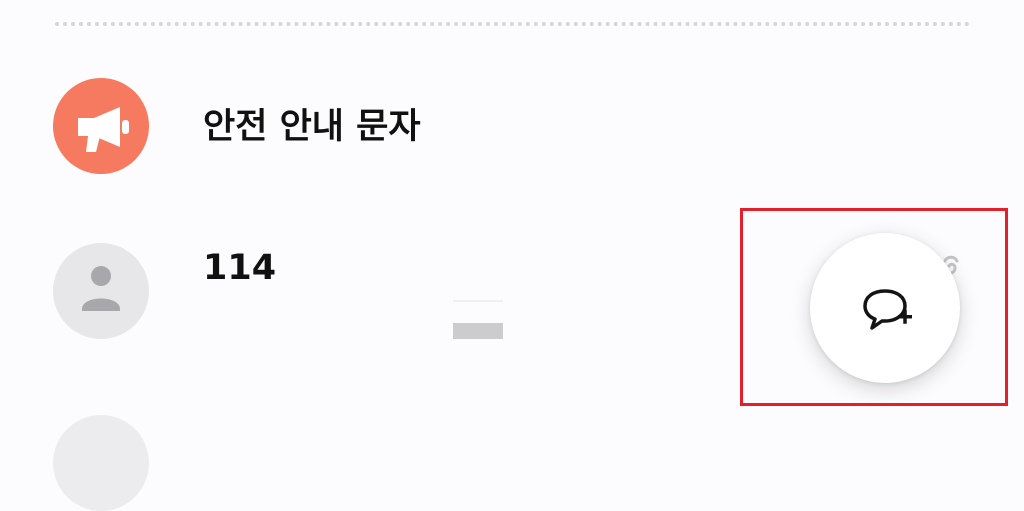 Image resolution: width=1024 pixels, height=511 pixels. Describe the element at coordinates (478, 301) in the screenshot. I see `preview-placeholder-top` at that location.